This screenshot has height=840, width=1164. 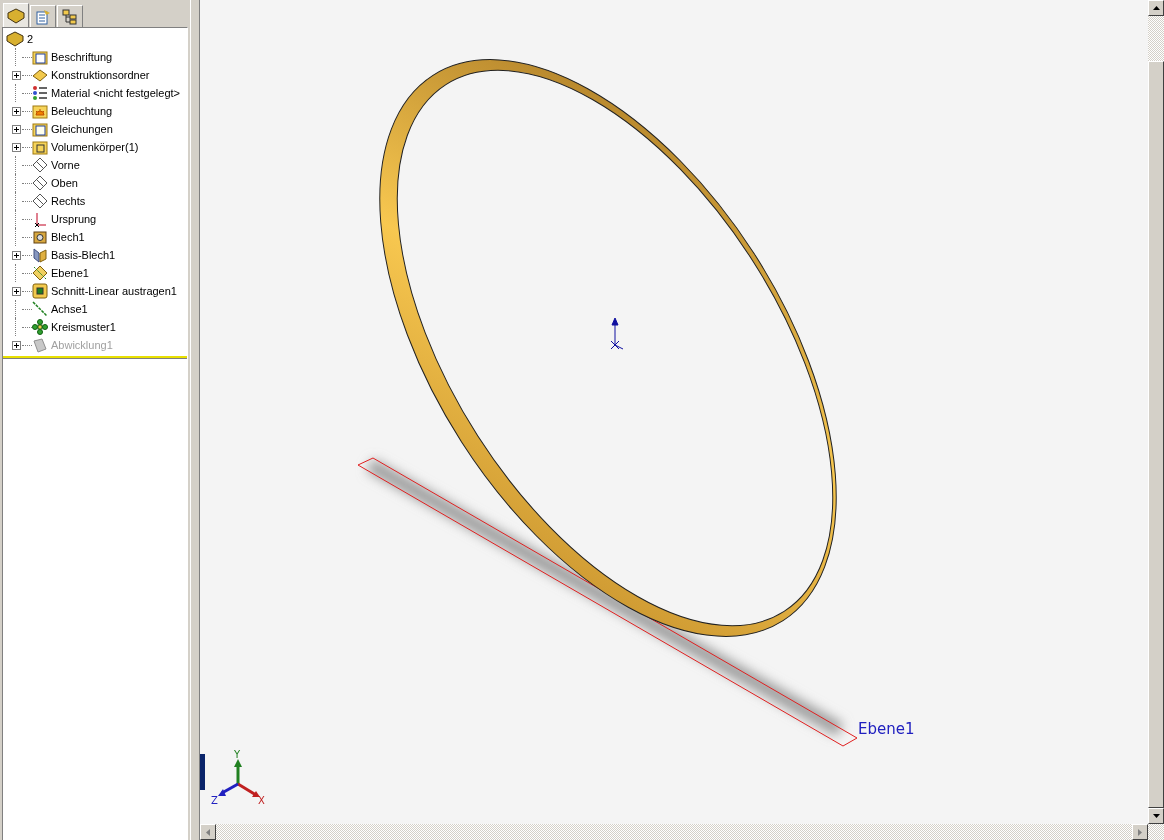 I want to click on tree-item: Gleichungen, so click(x=82, y=129).